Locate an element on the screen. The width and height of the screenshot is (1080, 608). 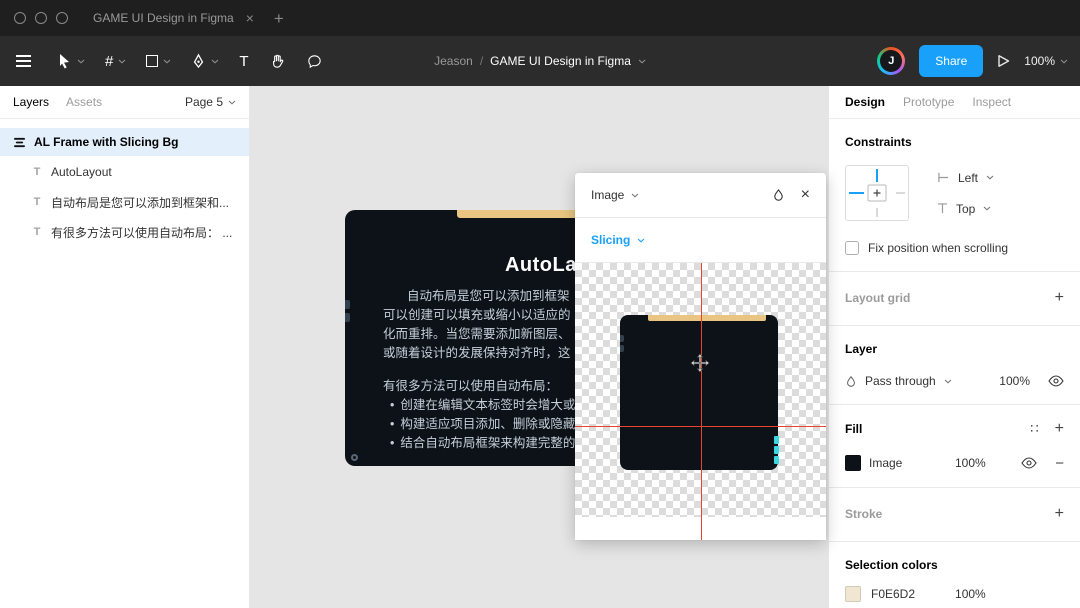
preview-cyan-mark is located at coordinates (776, 450).